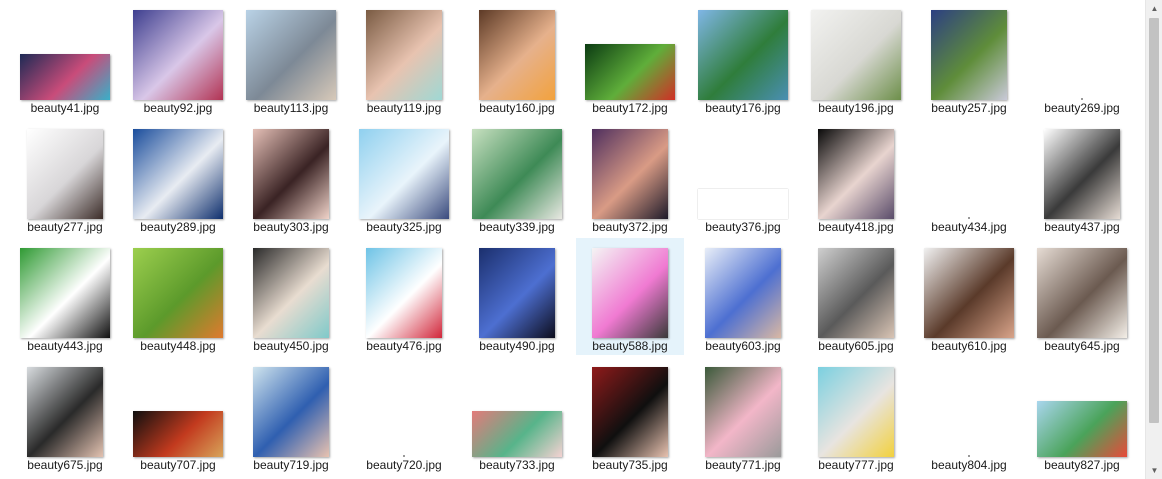  Describe the element at coordinates (743, 346) in the screenshot. I see `file-name-label: beauty603.jpg` at that location.